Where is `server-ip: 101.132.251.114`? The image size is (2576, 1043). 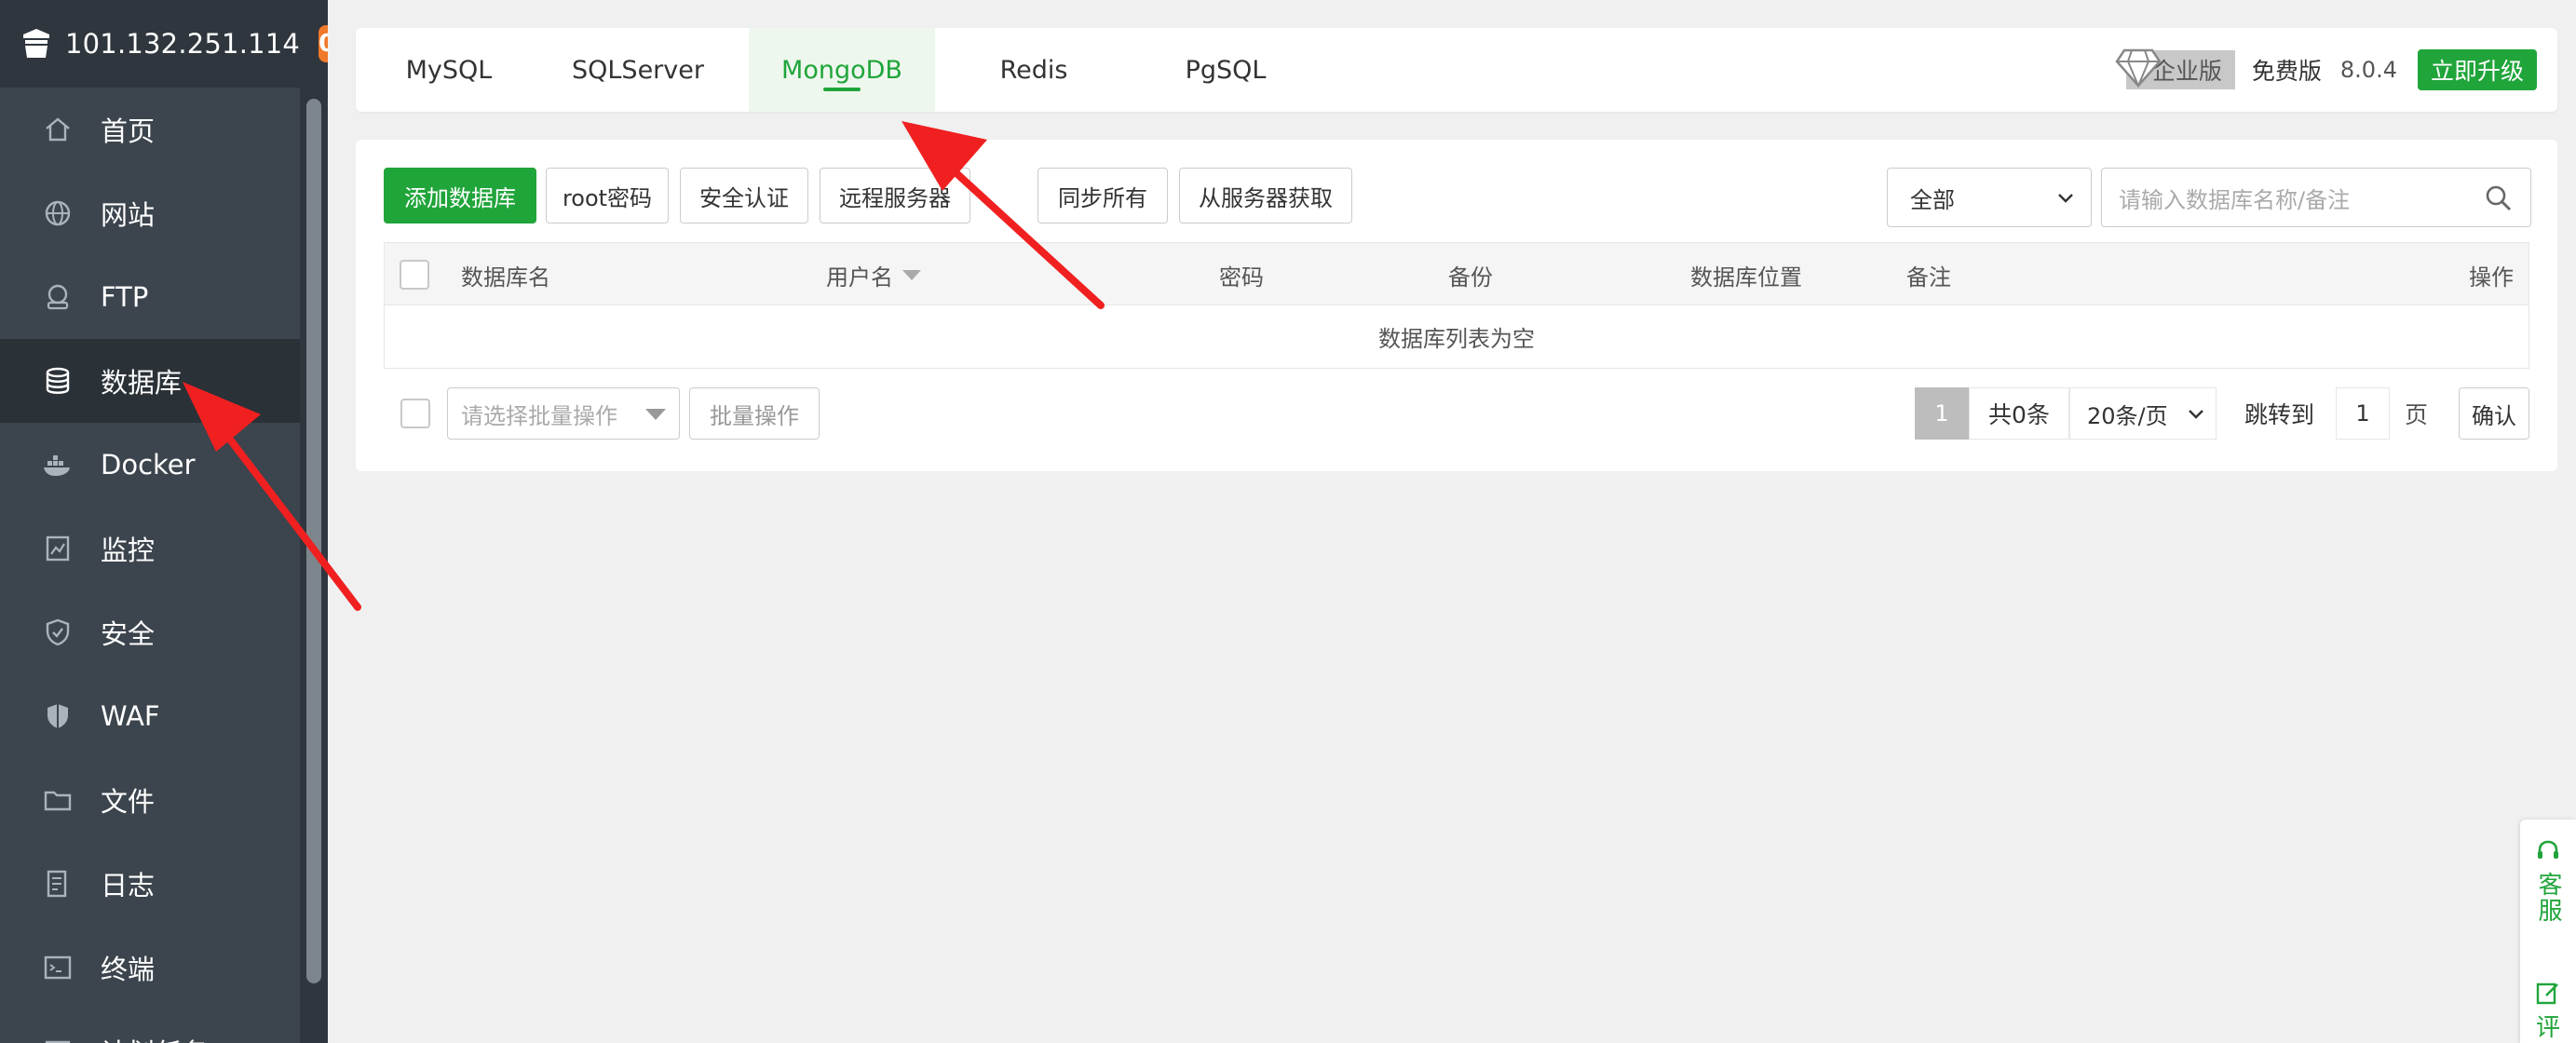 server-ip: 101.132.251.114 is located at coordinates (183, 44).